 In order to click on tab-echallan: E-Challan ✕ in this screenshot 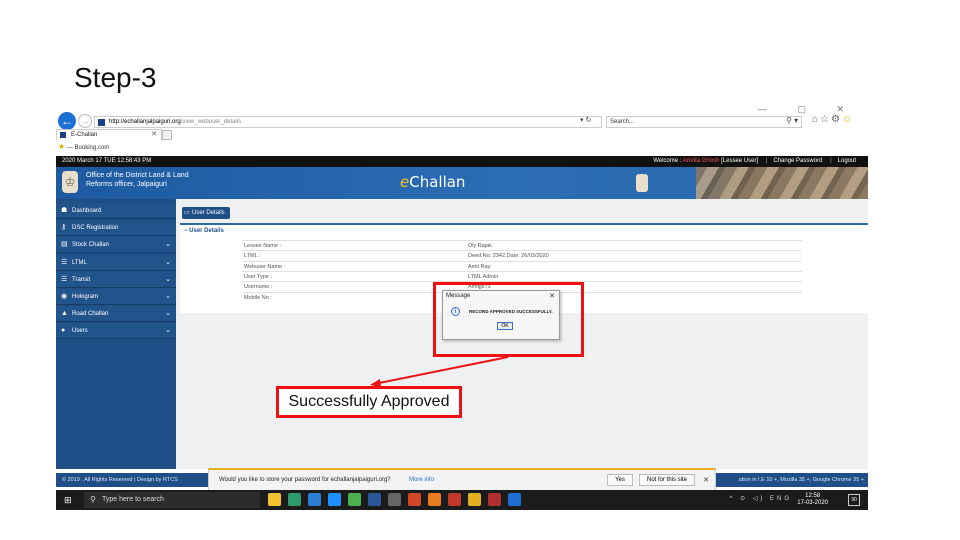, I will do `click(109, 134)`.